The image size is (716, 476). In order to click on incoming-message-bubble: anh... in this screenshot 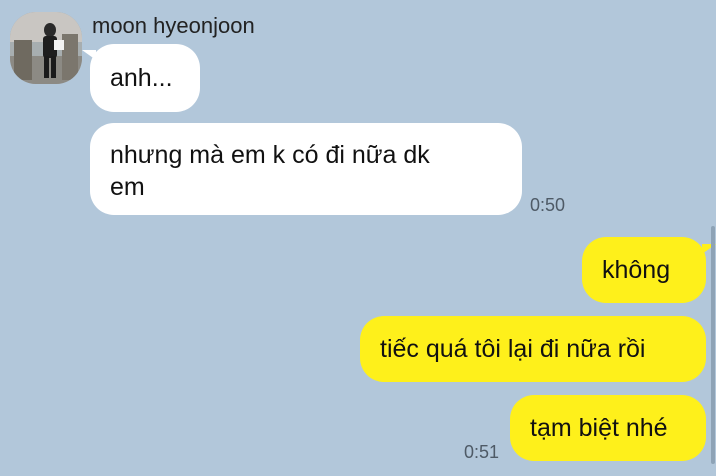, I will do `click(145, 78)`.